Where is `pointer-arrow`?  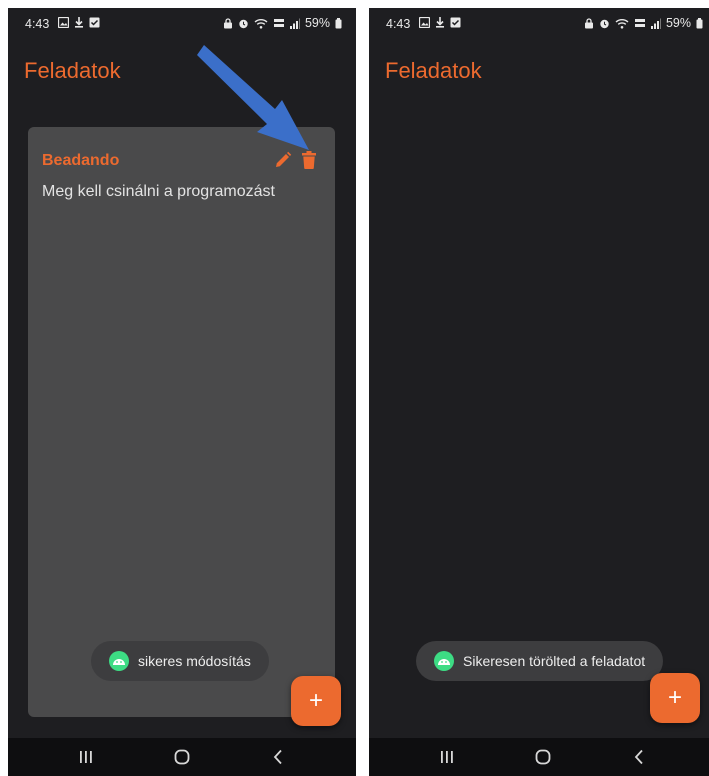 pointer-arrow is located at coordinates (253, 97).